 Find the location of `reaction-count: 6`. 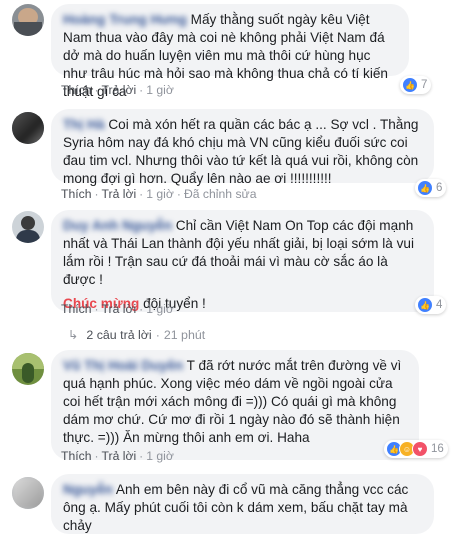

reaction-count: 6 is located at coordinates (439, 188).